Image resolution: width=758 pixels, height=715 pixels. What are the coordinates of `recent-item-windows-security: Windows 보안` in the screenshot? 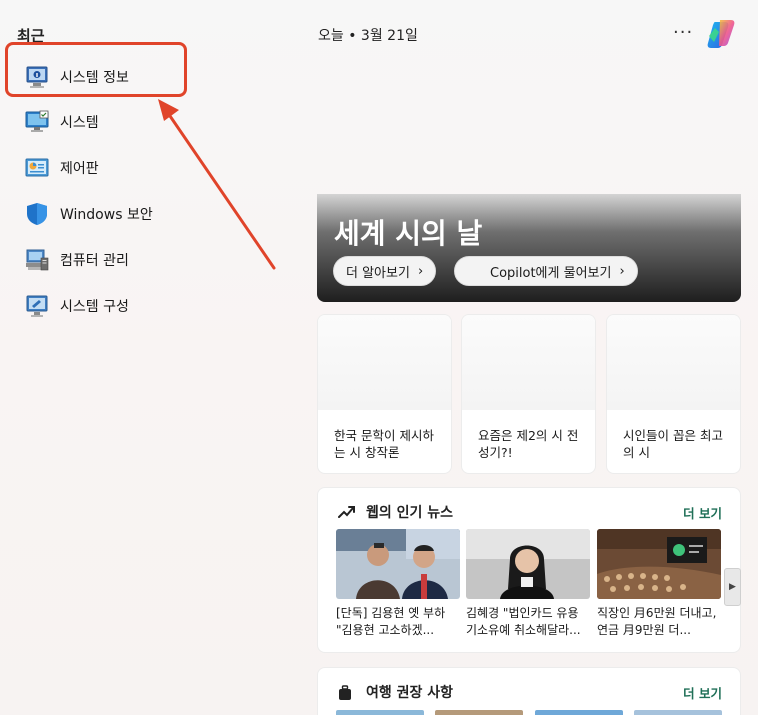 It's located at (149, 214).